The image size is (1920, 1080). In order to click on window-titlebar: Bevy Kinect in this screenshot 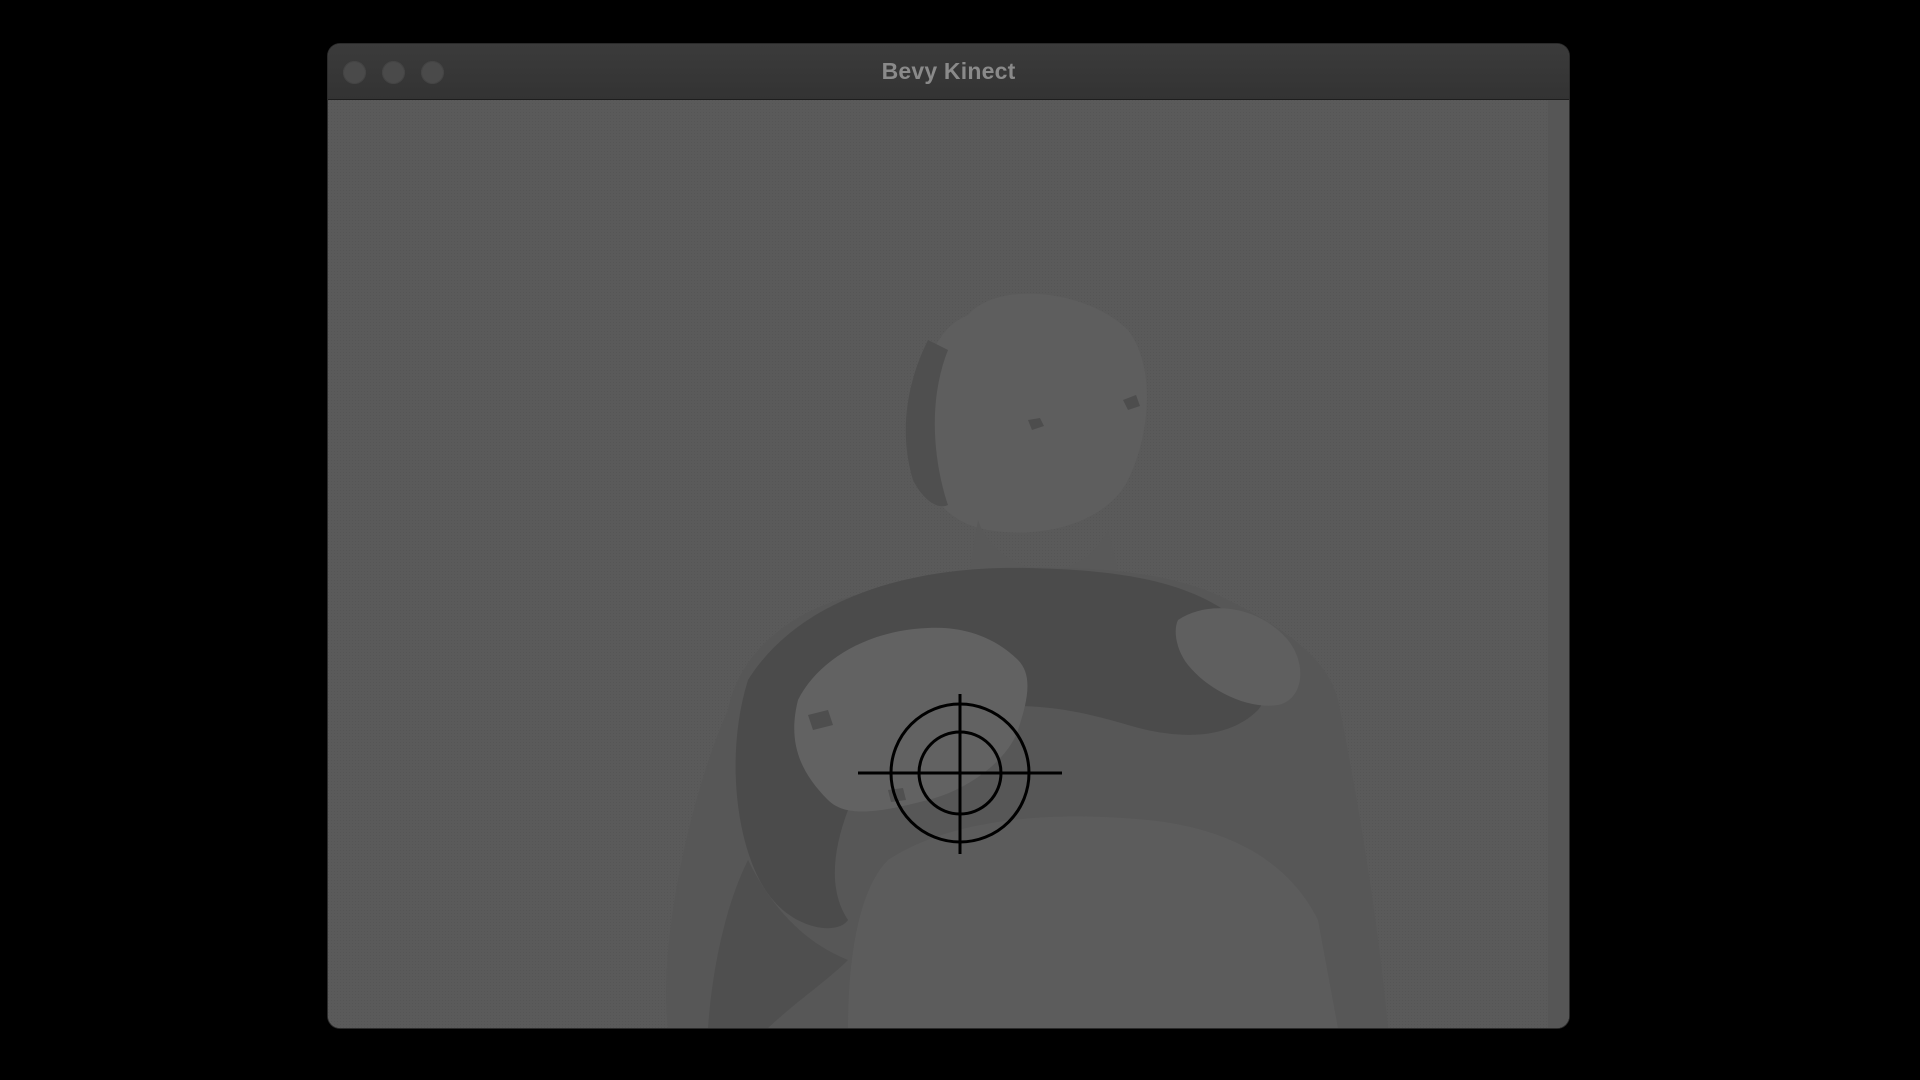, I will do `click(948, 72)`.